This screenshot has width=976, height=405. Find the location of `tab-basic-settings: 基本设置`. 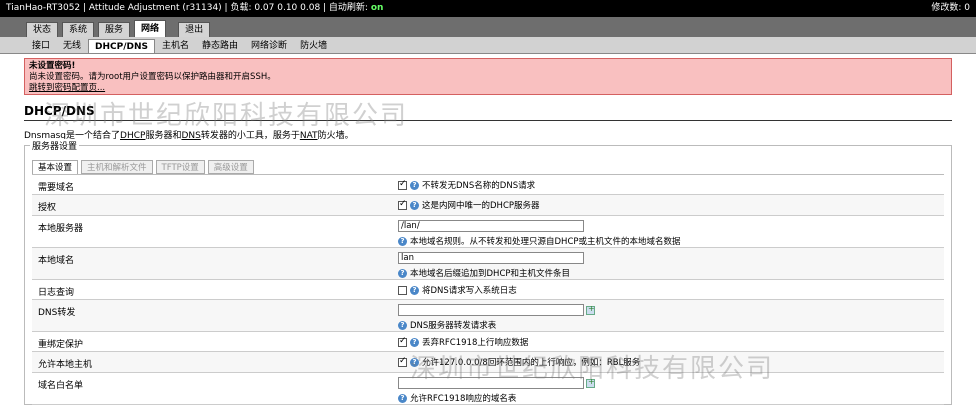

tab-basic-settings: 基本设置 is located at coordinates (55, 167).